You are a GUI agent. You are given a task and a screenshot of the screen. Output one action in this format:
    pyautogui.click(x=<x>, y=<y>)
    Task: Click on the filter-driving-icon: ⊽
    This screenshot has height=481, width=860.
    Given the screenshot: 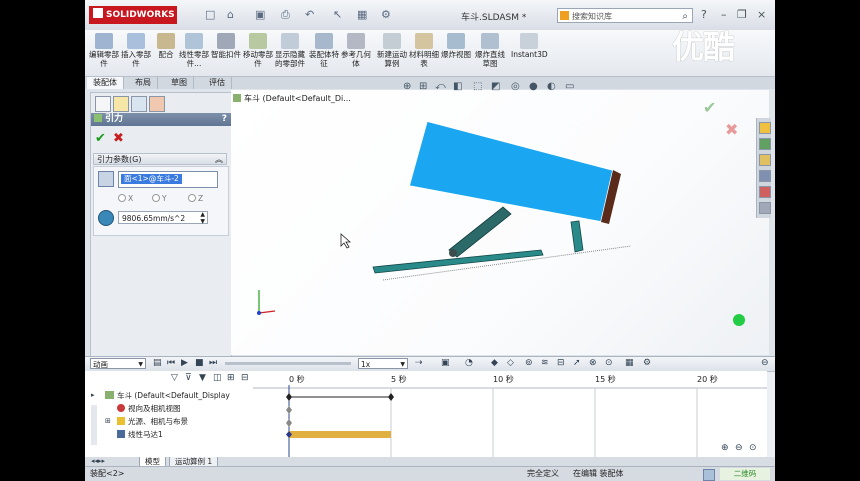 What is the action you would take?
    pyautogui.click(x=188, y=378)
    